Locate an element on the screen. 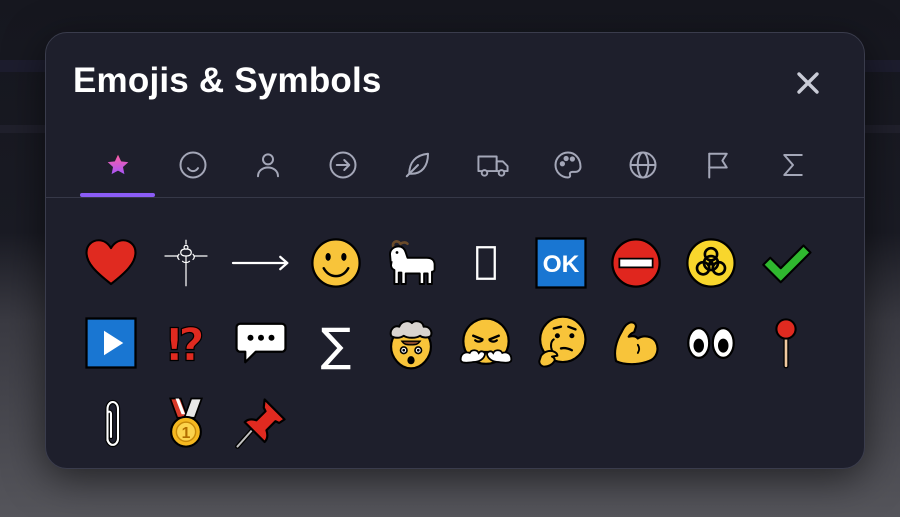 Image resolution: width=900 pixels, height=517 pixels. smiley-icon is located at coordinates (192, 165).